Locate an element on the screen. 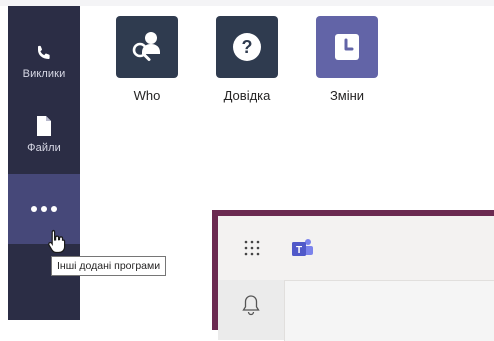 Image resolution: width=494 pixels, height=341 pixels. who-icon is located at coordinates (146, 46).